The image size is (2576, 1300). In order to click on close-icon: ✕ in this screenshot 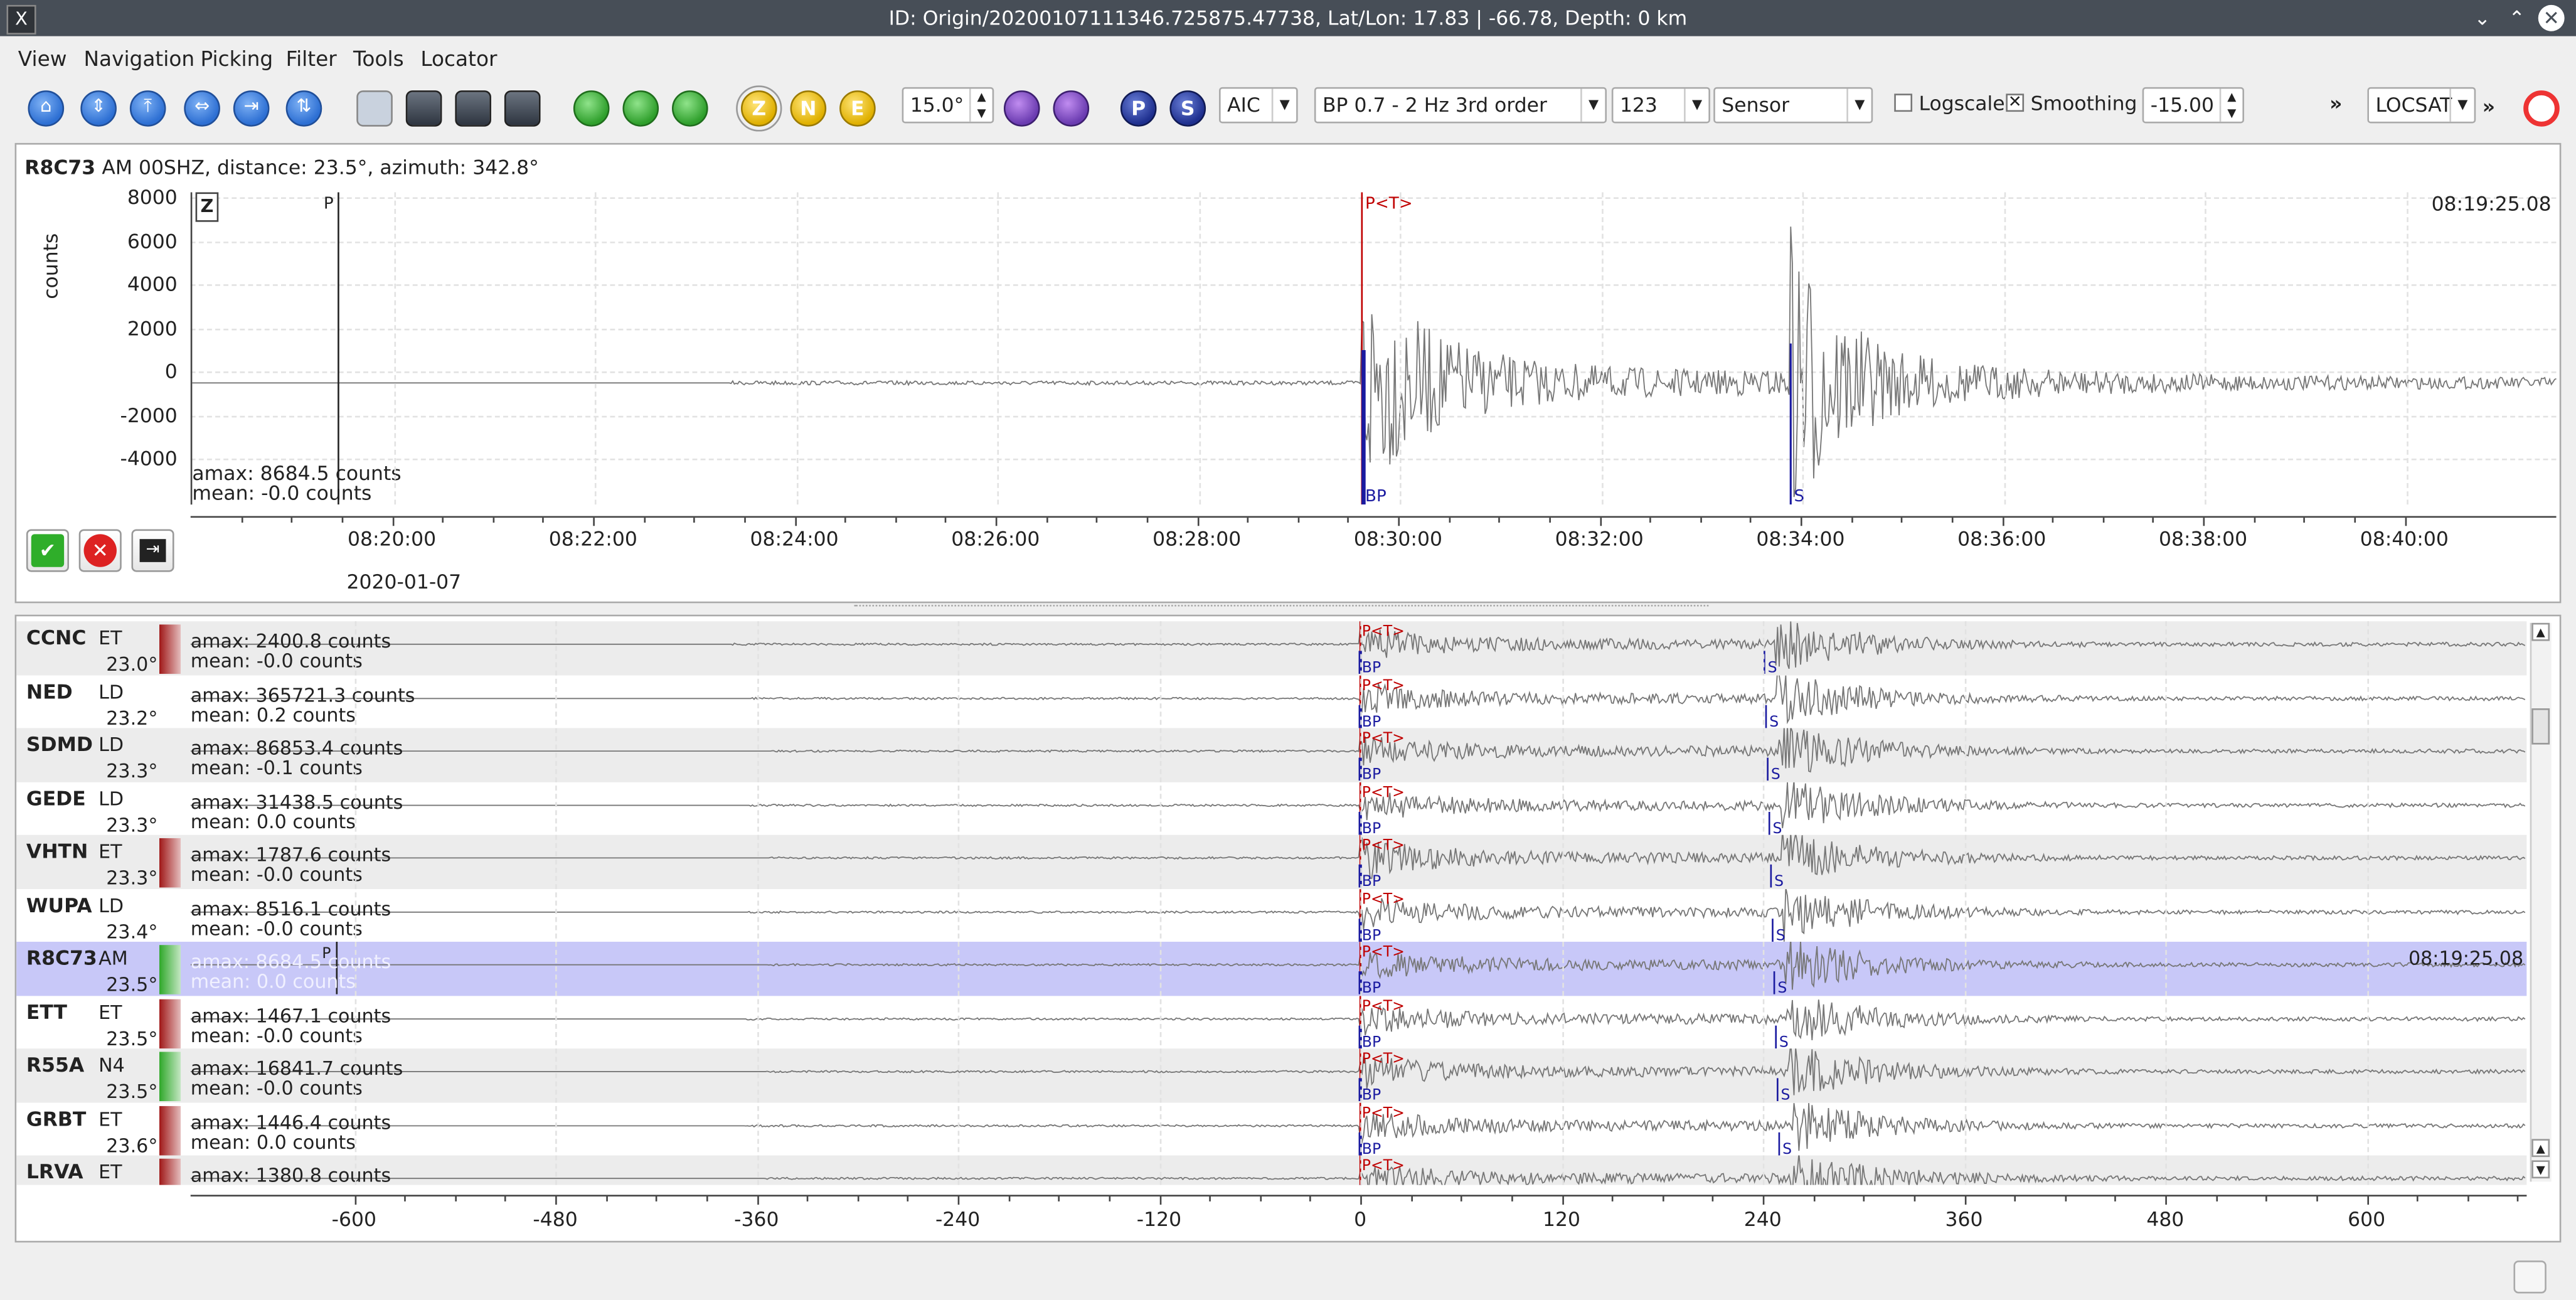, I will do `click(2551, 17)`.